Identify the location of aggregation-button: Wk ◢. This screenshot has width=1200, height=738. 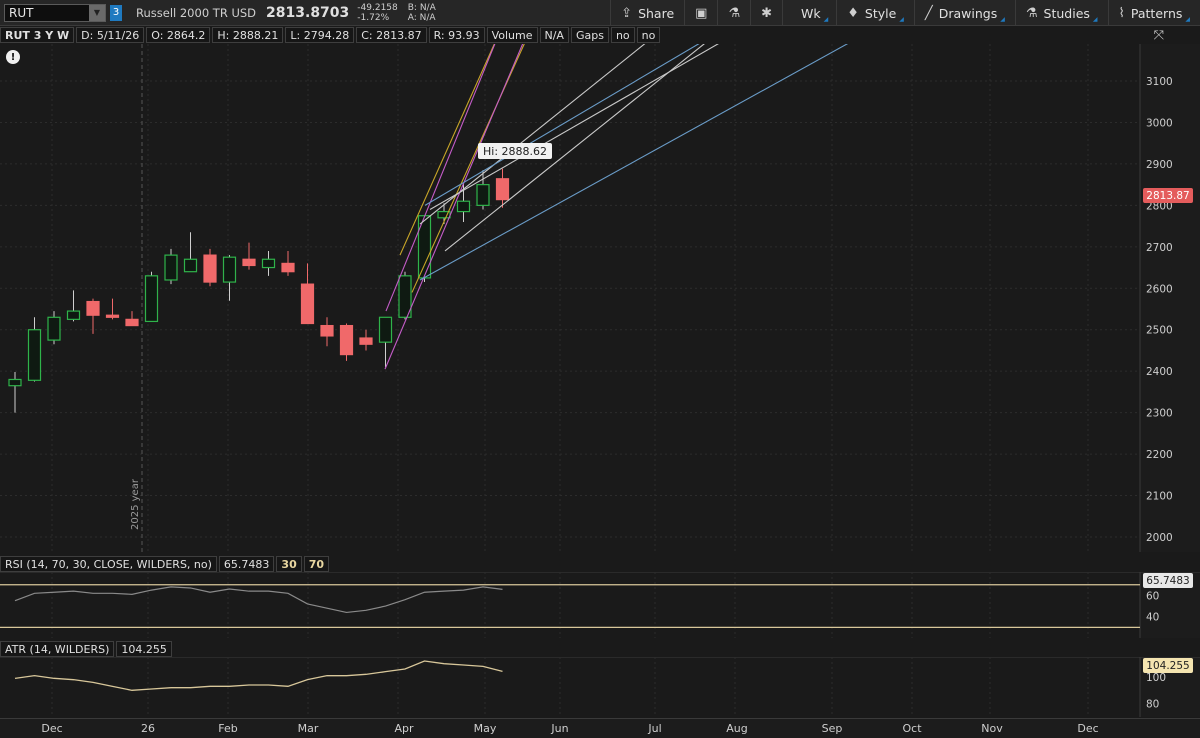
(809, 13).